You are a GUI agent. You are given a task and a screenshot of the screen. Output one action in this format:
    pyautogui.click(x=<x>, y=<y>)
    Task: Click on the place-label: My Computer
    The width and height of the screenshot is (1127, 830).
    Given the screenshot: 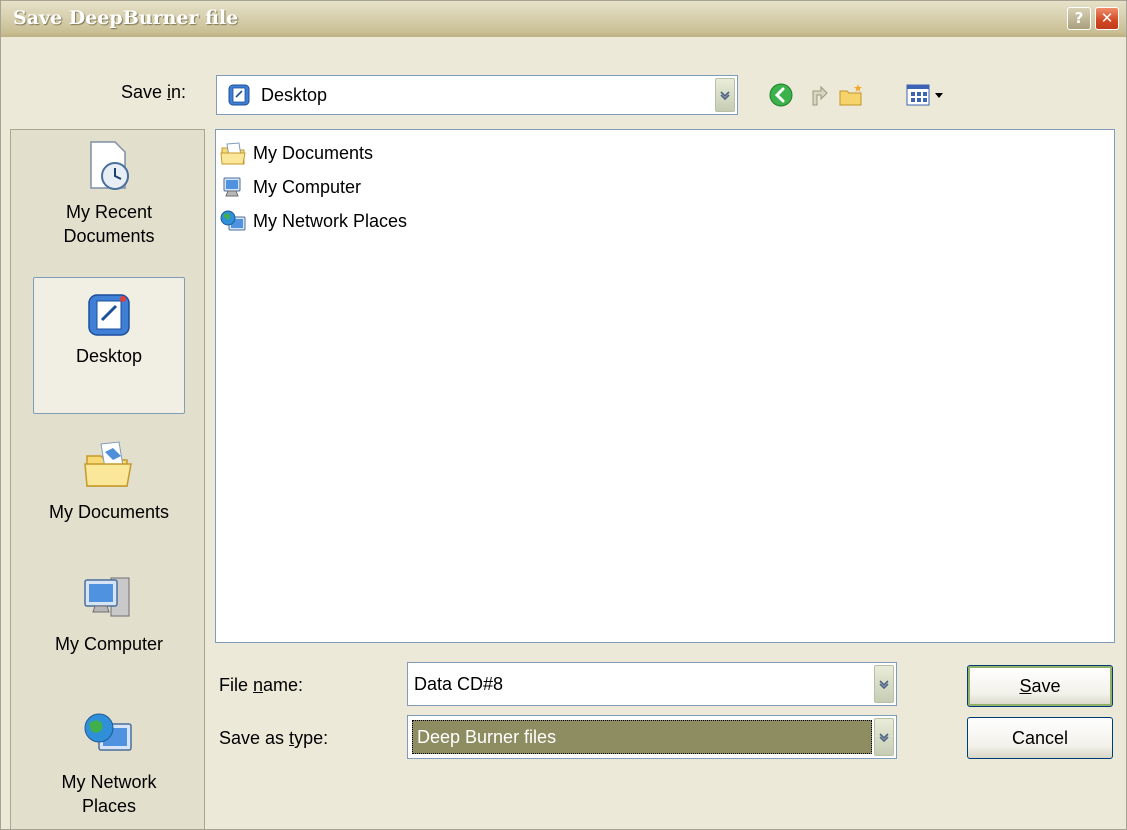 What is the action you would take?
    pyautogui.click(x=109, y=644)
    